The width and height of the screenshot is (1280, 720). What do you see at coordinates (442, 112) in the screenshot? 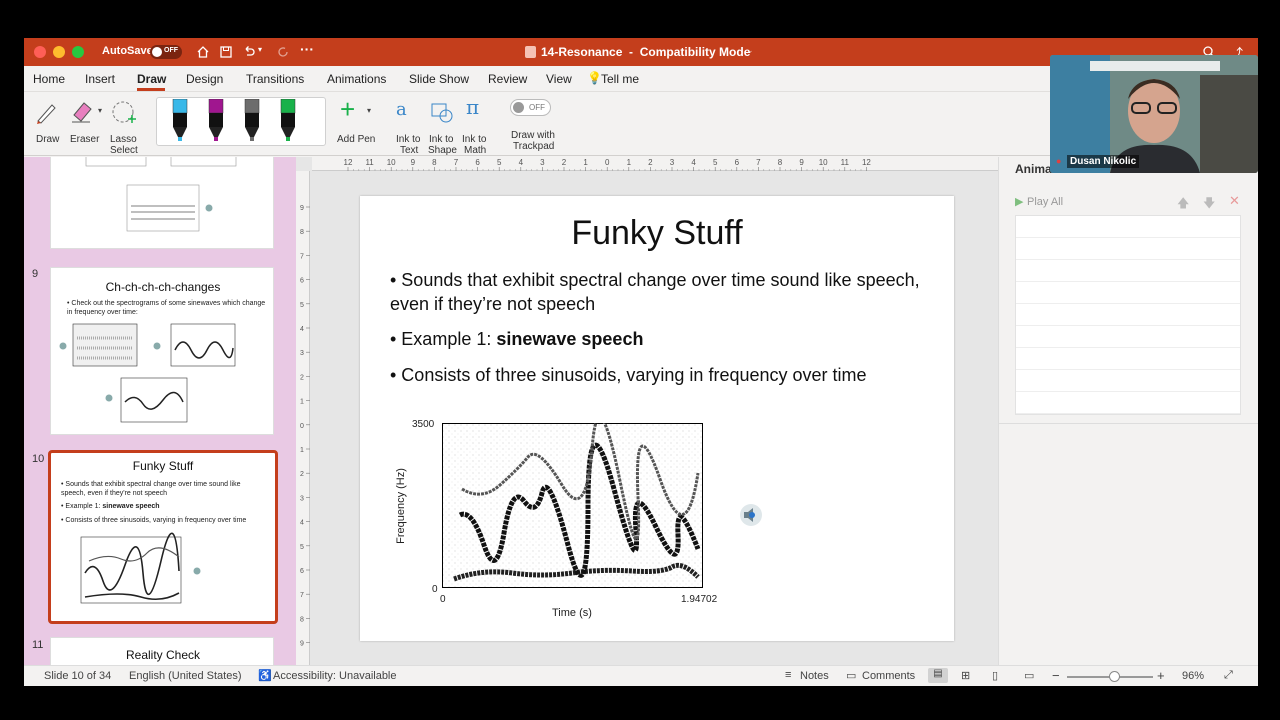
I see `ink-to-shape-icon` at bounding box center [442, 112].